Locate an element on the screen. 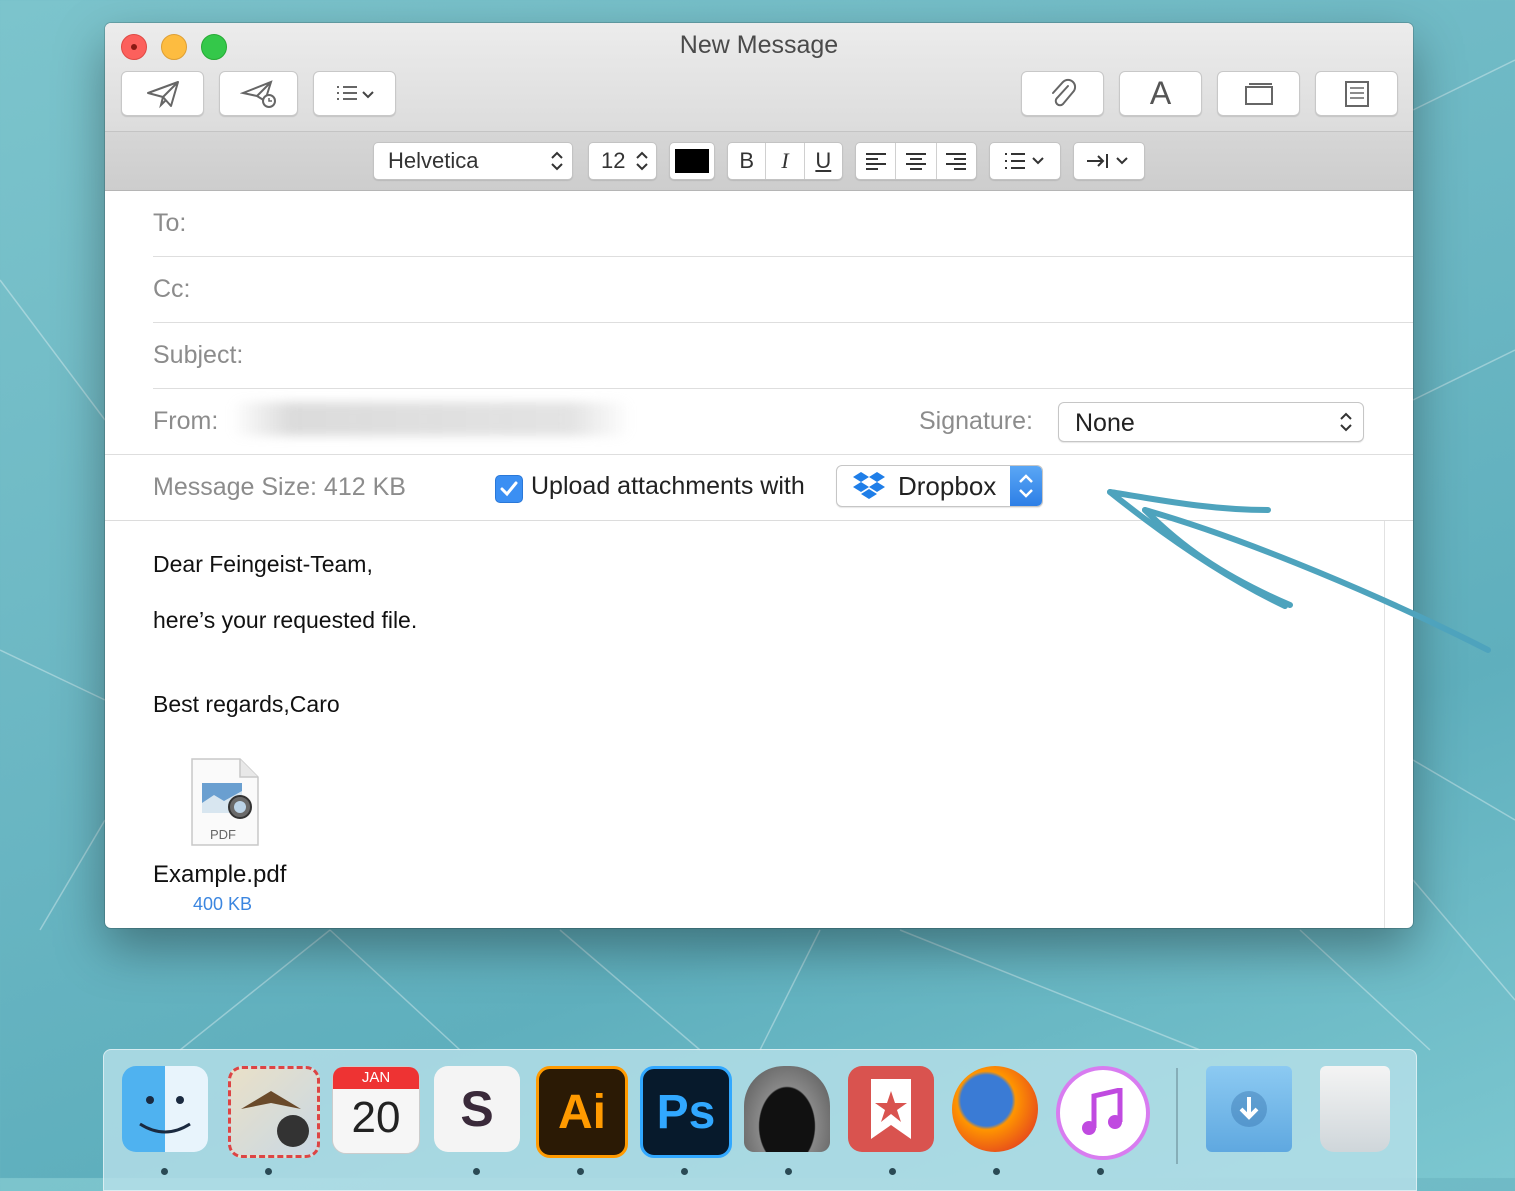 The width and height of the screenshot is (1515, 1191). align-right-icon is located at coordinates (956, 161).